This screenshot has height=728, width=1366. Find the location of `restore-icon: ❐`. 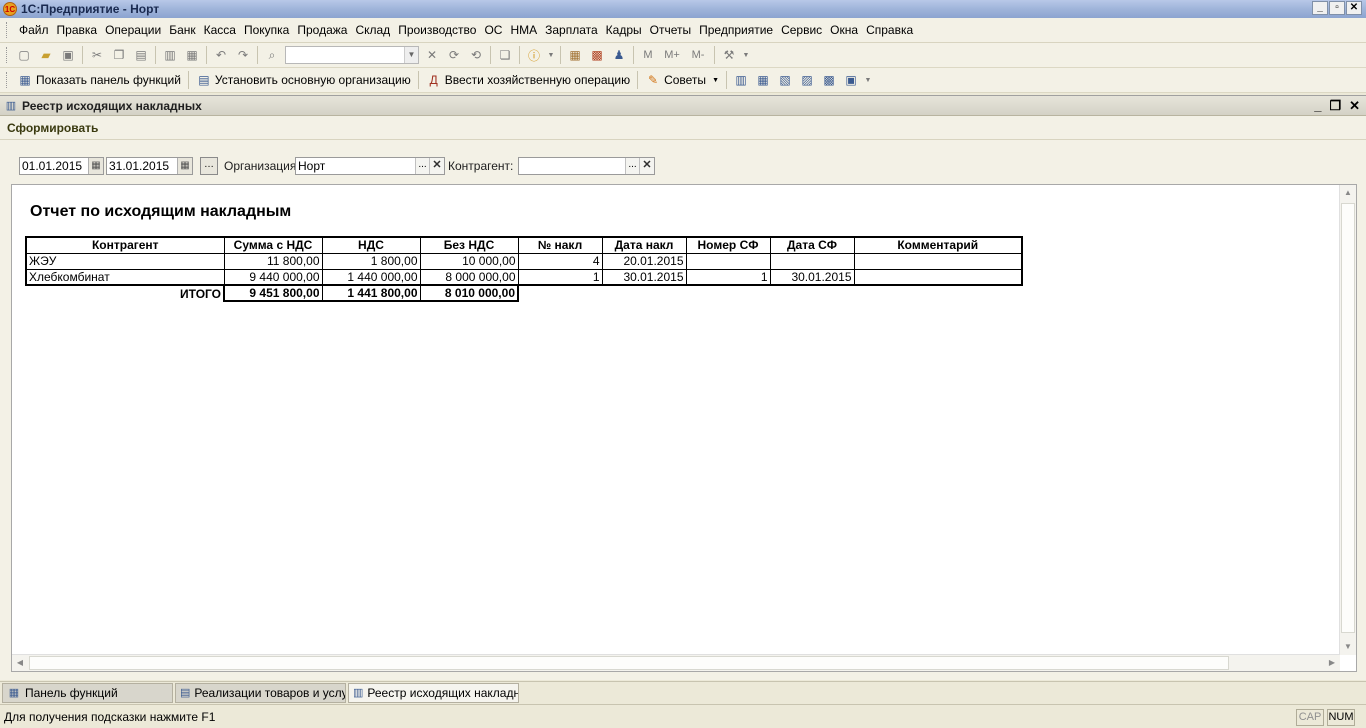

restore-icon: ❐ is located at coordinates (1335, 106).